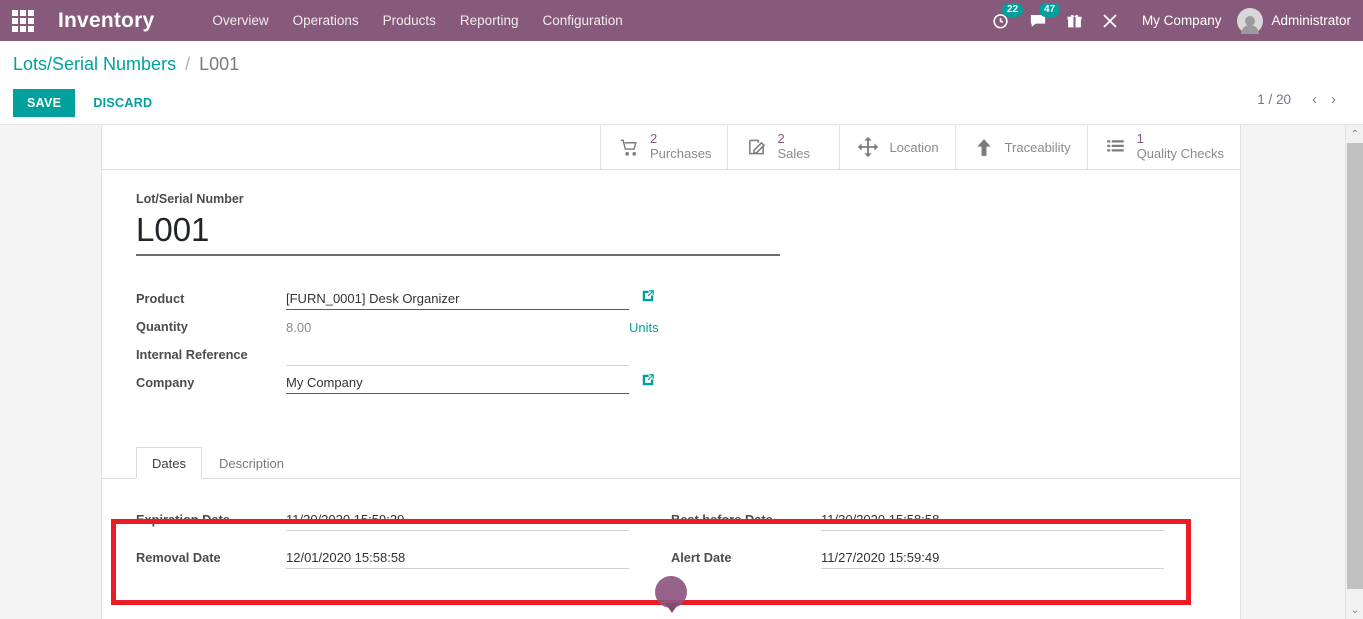 This screenshot has width=1363, height=619. I want to click on stat-button-quality-checks: 1 Quality Checks, so click(1163, 147).